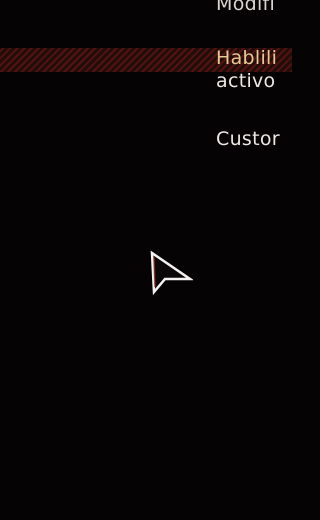  I want to click on menu-item-enable-active: Hablili activo, so click(246, 70).